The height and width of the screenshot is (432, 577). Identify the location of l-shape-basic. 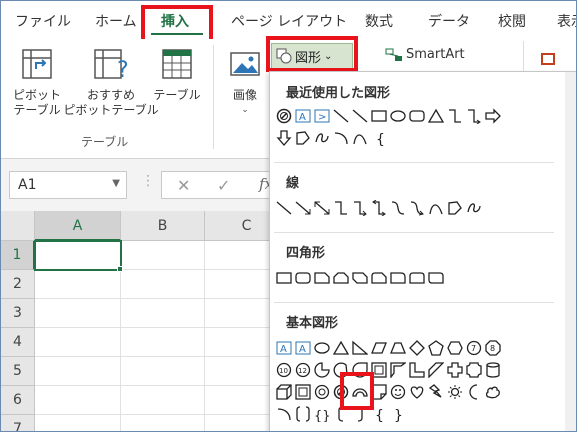
(416, 370).